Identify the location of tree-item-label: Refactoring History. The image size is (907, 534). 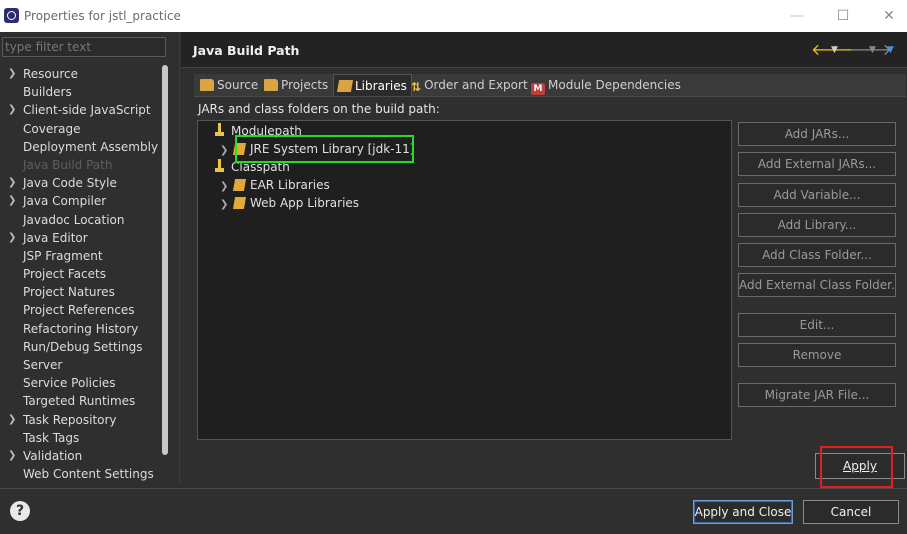
(81, 328).